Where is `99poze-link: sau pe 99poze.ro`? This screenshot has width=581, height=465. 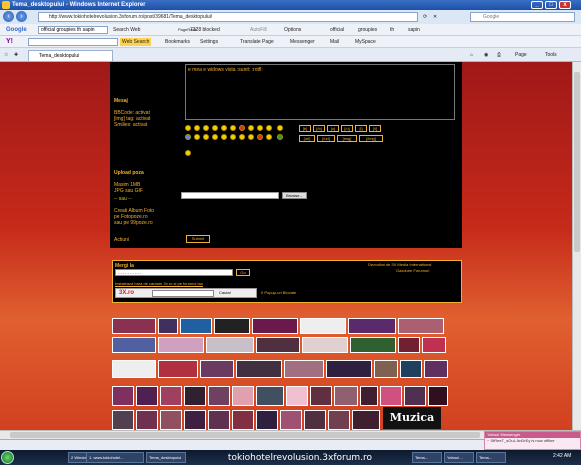
99poze-link: sau pe 99poze.ro is located at coordinates (133, 223).